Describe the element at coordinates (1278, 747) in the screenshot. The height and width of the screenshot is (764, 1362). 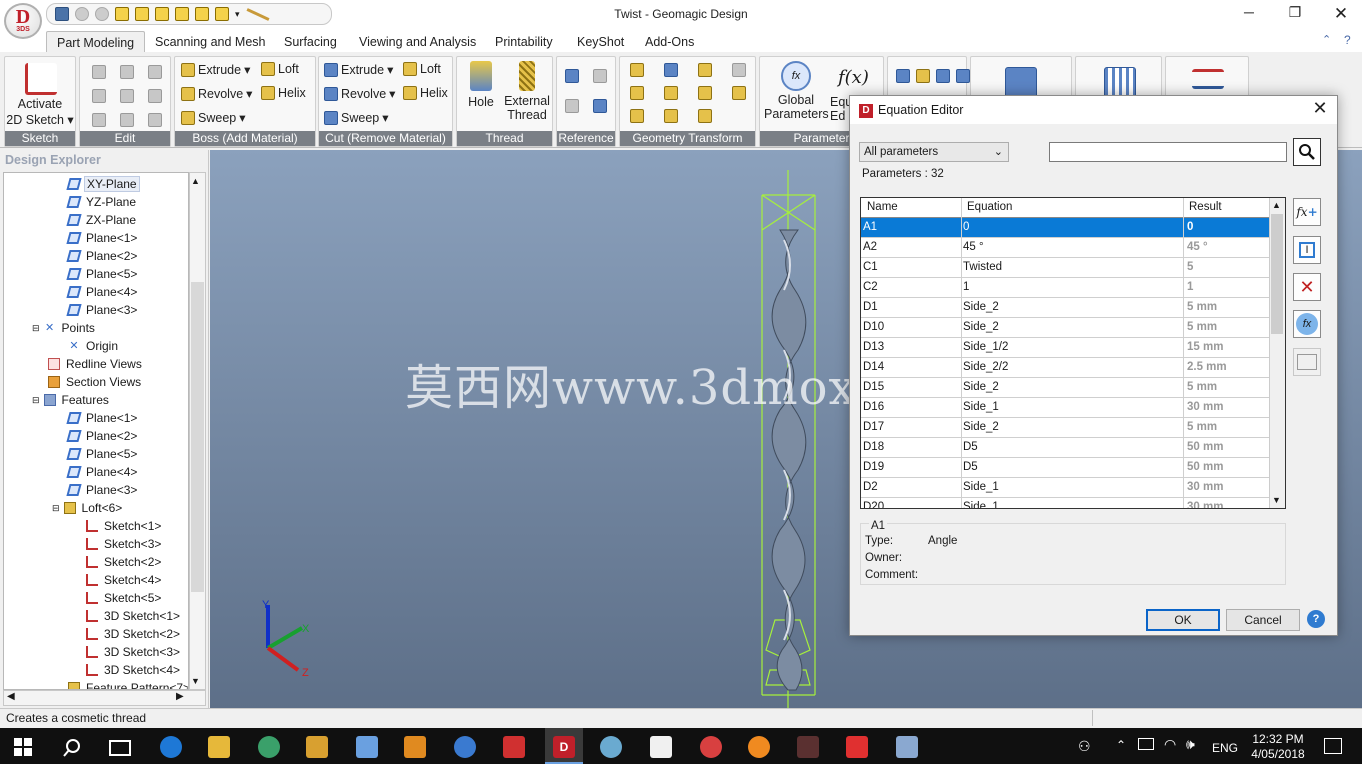
I see `clock: 12:32 PM 4/05/2018` at that location.